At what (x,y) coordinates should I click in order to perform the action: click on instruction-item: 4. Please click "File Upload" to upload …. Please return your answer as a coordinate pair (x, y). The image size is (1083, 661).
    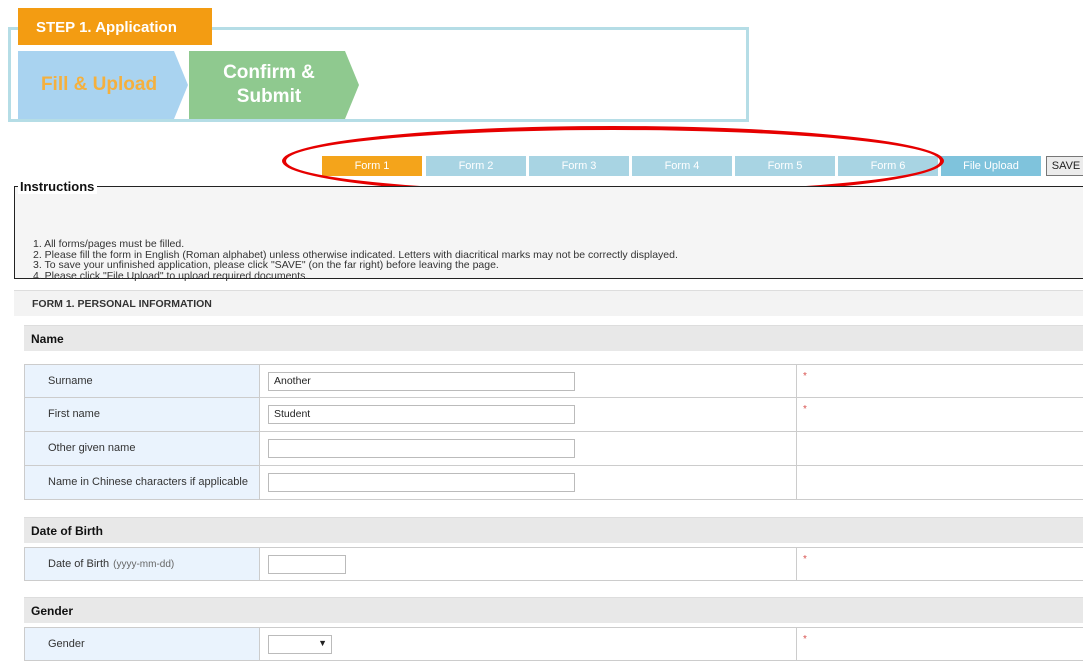
    Looking at the image, I should click on (171, 275).